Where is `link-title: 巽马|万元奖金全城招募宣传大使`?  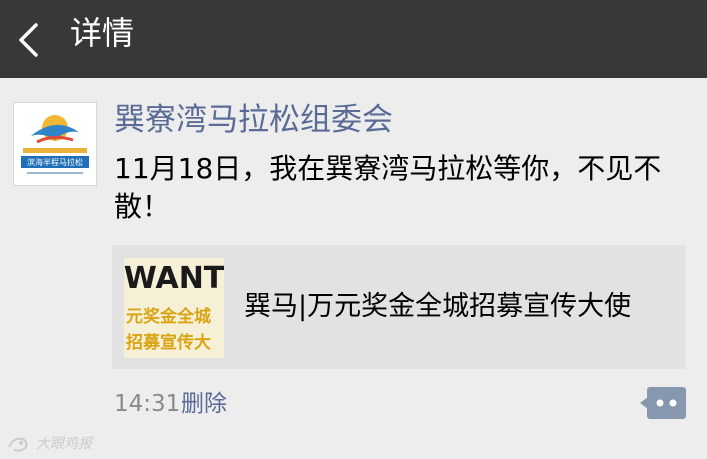 link-title: 巽马|万元奖金全城招募宣传大使 is located at coordinates (438, 306).